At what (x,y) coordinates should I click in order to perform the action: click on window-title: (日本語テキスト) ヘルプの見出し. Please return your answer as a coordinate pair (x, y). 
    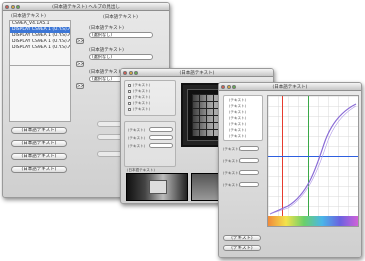
    Looking at the image, I should click on (86, 7).